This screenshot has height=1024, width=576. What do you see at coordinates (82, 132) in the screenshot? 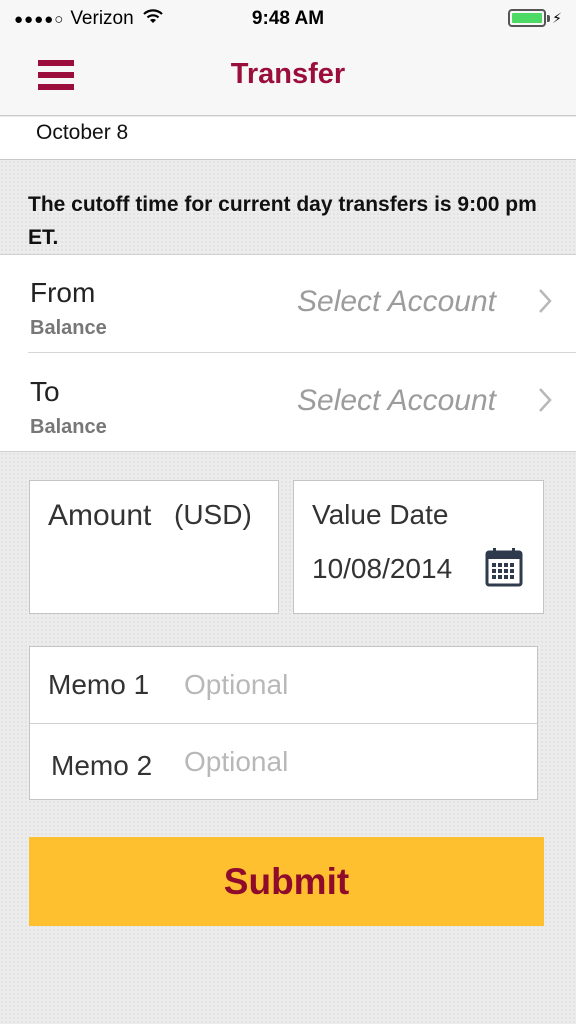
I see `date-header-text: October 8` at bounding box center [82, 132].